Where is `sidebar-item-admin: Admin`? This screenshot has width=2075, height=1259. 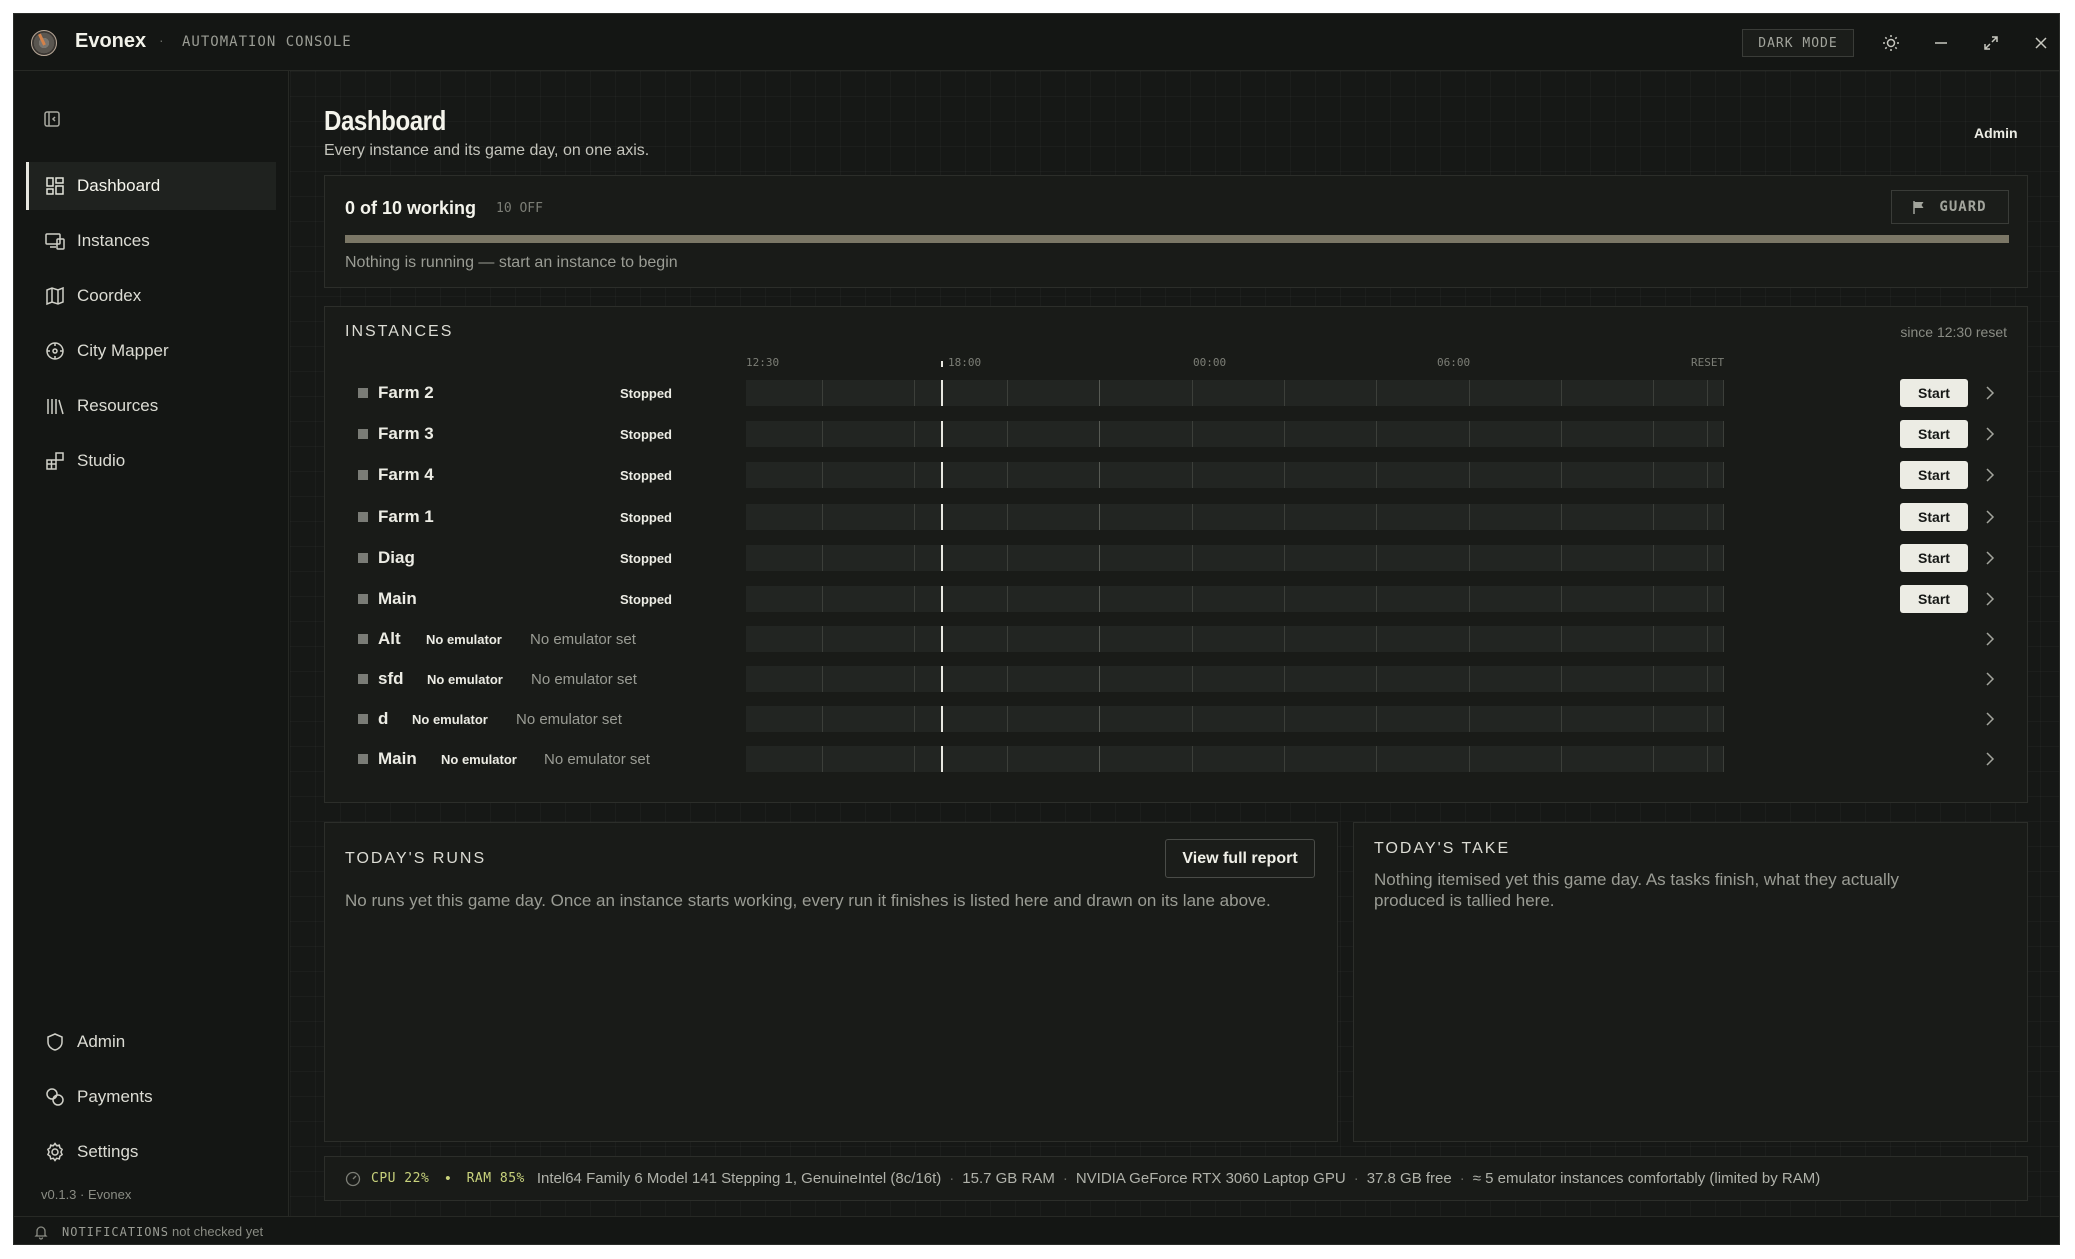
sidebar-item-admin: Admin is located at coordinates (151, 1042).